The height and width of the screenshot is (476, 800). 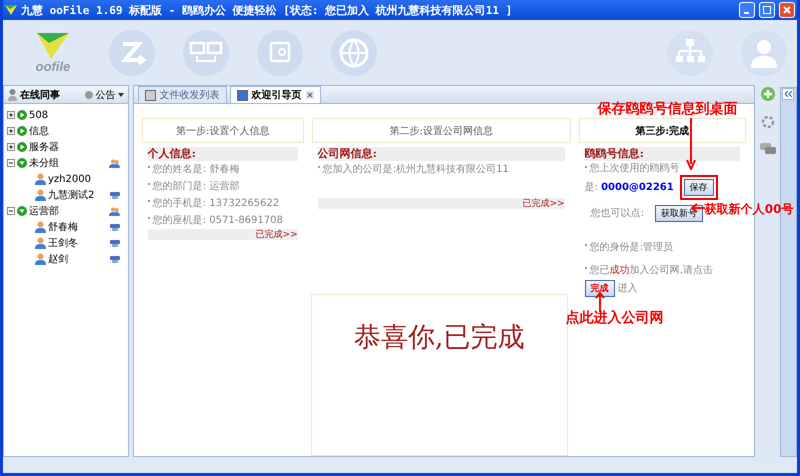 I want to click on section-heading: 公司网信息:, so click(x=441, y=154).